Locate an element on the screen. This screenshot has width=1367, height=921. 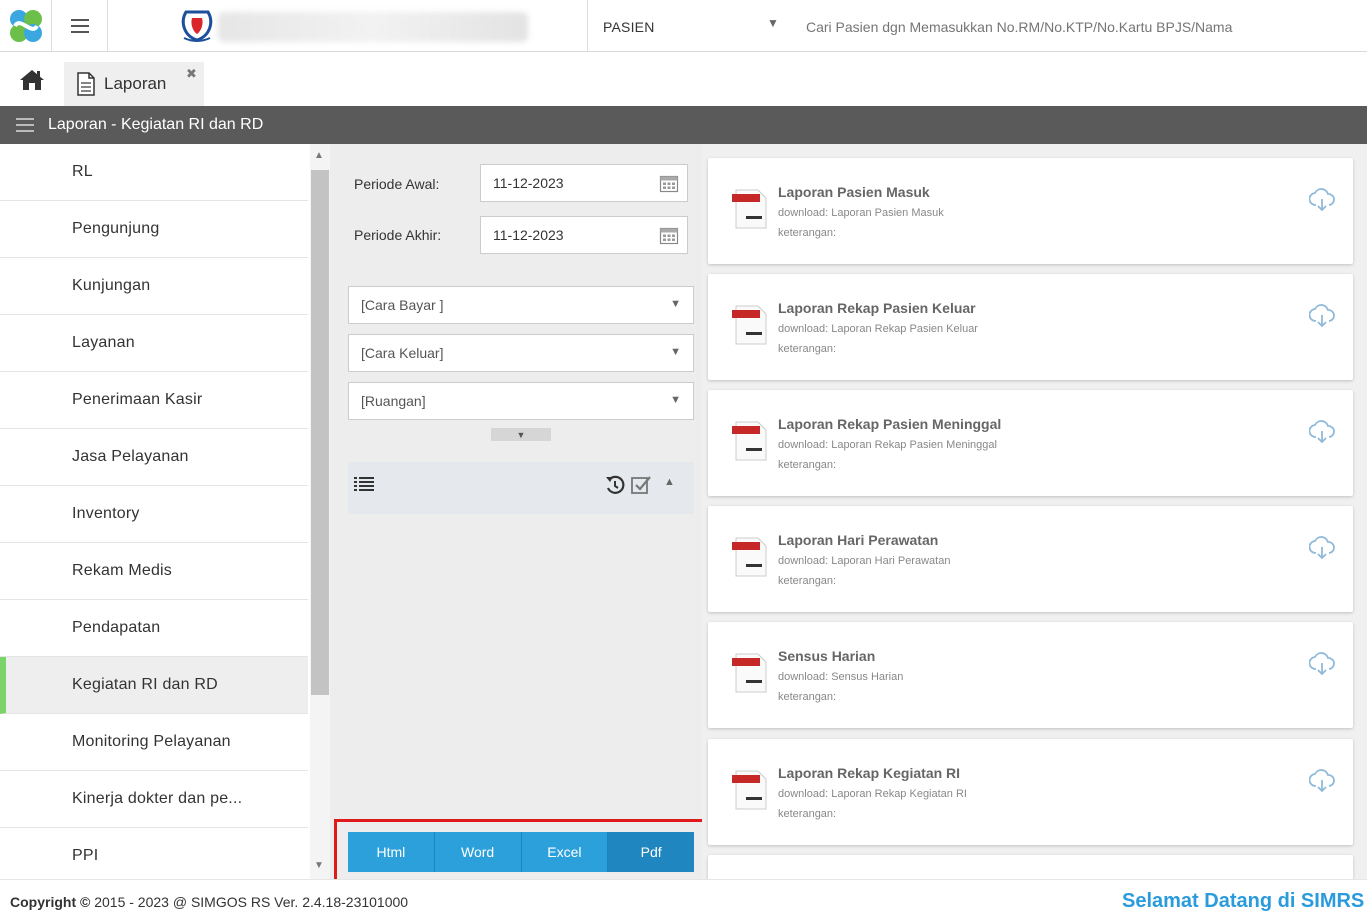
scroll-down-icon: ▼ is located at coordinates (319, 865).